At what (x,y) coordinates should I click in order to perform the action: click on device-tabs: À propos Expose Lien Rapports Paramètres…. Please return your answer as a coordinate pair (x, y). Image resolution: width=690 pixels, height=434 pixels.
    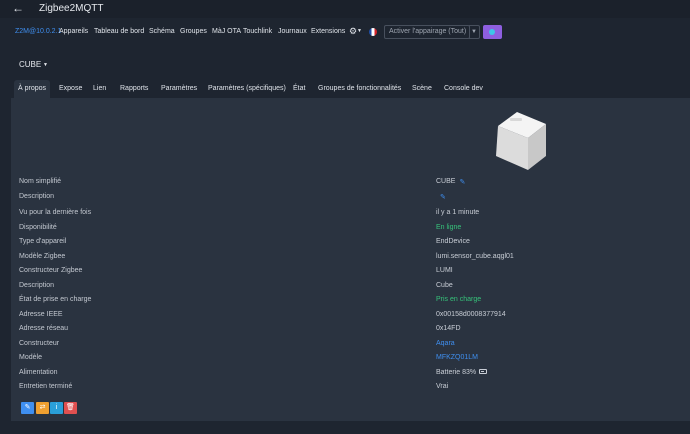
    Looking at the image, I should click on (350, 89).